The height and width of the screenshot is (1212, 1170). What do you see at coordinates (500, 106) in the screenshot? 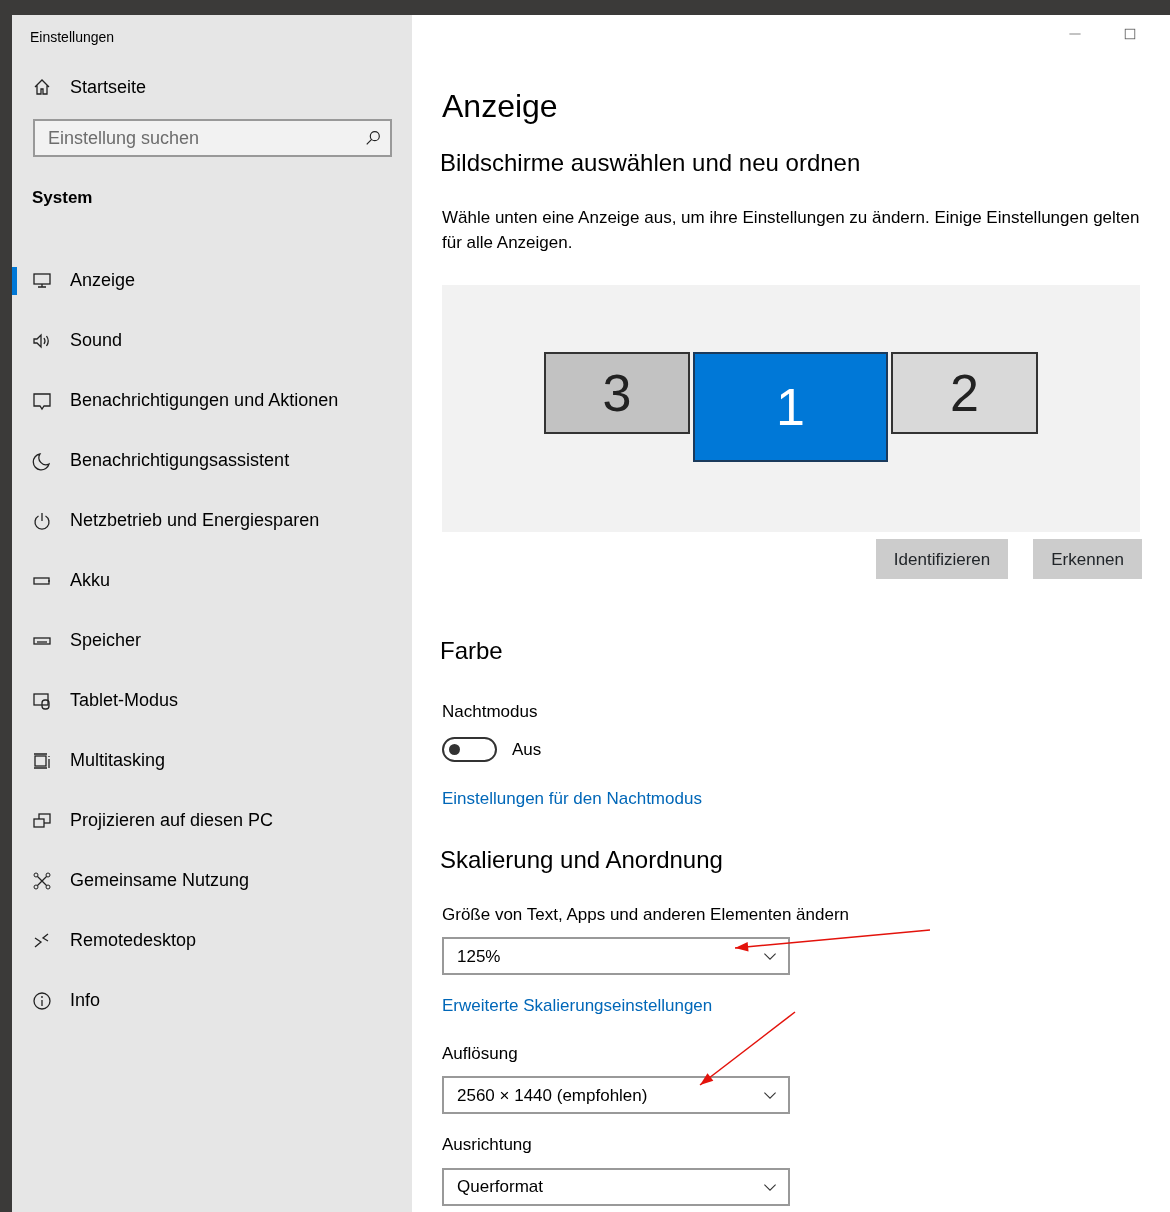
I see `page-title: Anzeige` at bounding box center [500, 106].